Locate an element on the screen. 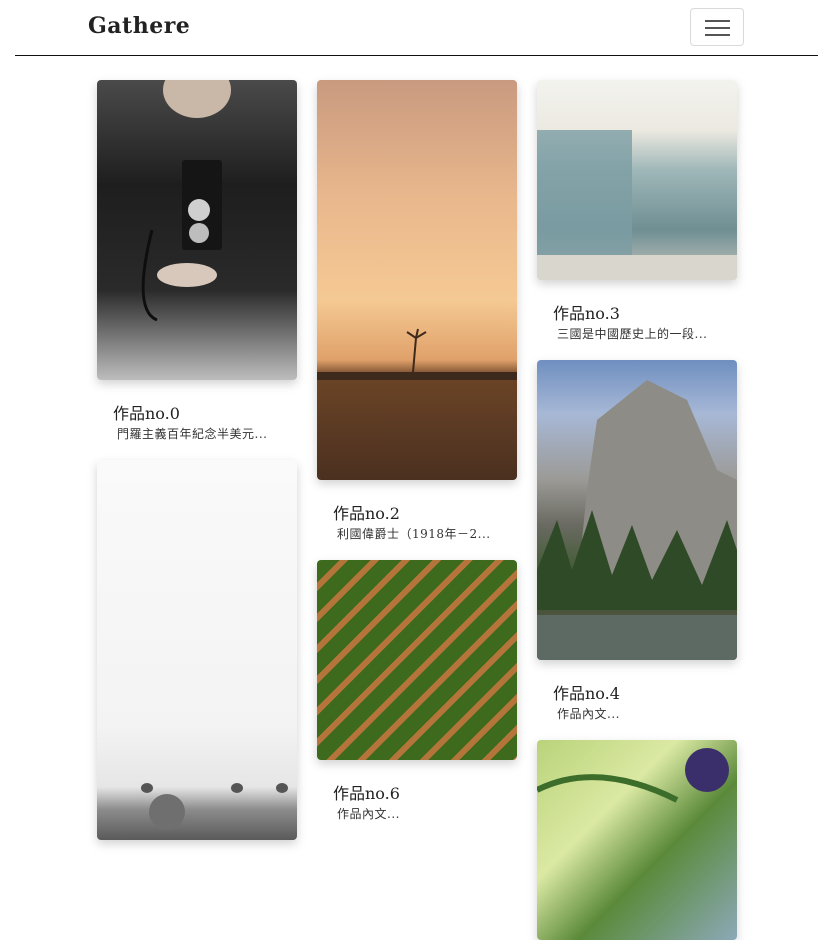 The width and height of the screenshot is (832, 940). leaf-photo is located at coordinates (637, 840).